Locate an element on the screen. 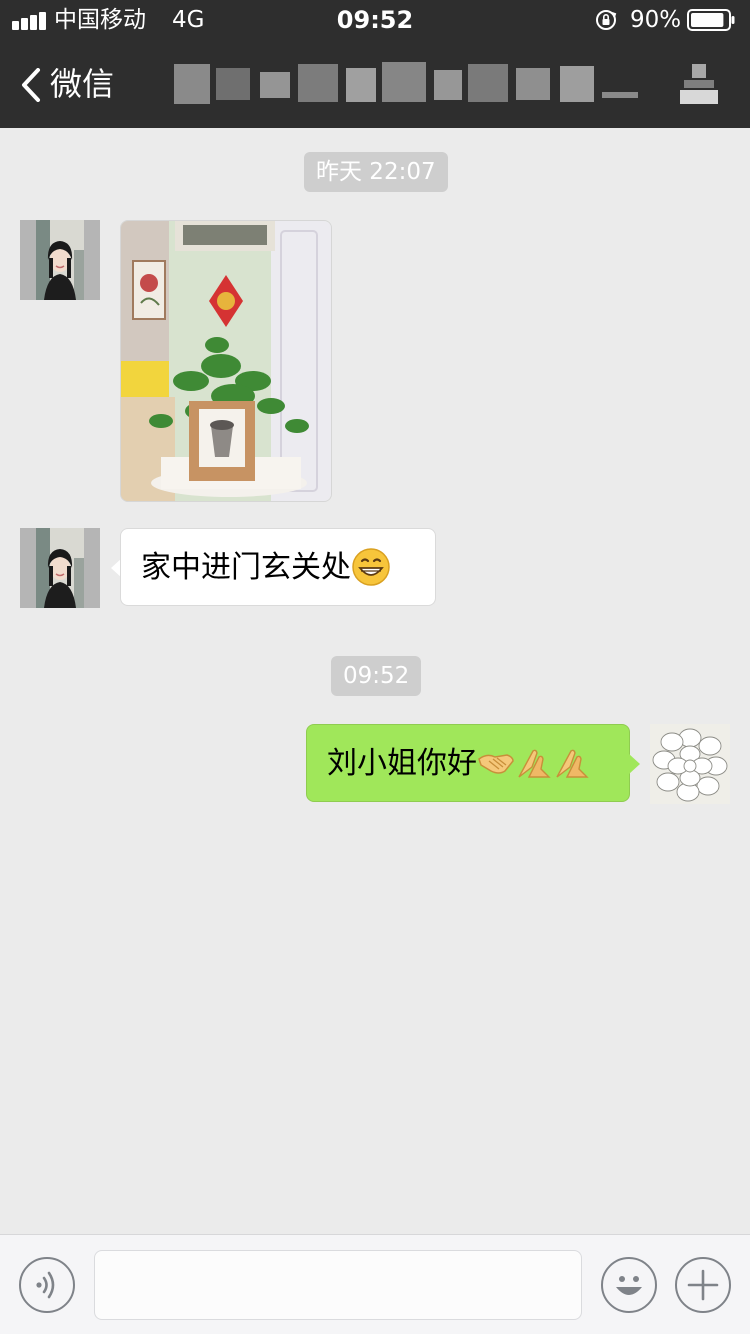 This screenshot has width=750, height=1334. message-text: 刘小姐你好 is located at coordinates (402, 763).